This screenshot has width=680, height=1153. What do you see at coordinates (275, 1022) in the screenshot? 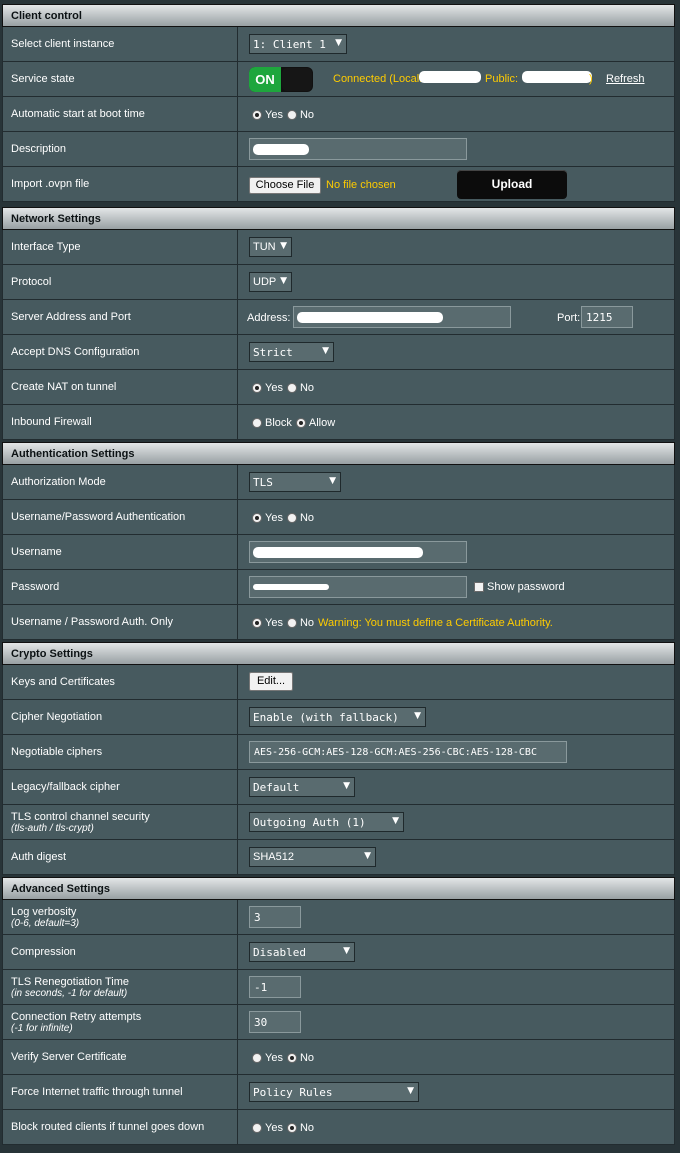
I see `conn-retry-input: 30` at bounding box center [275, 1022].